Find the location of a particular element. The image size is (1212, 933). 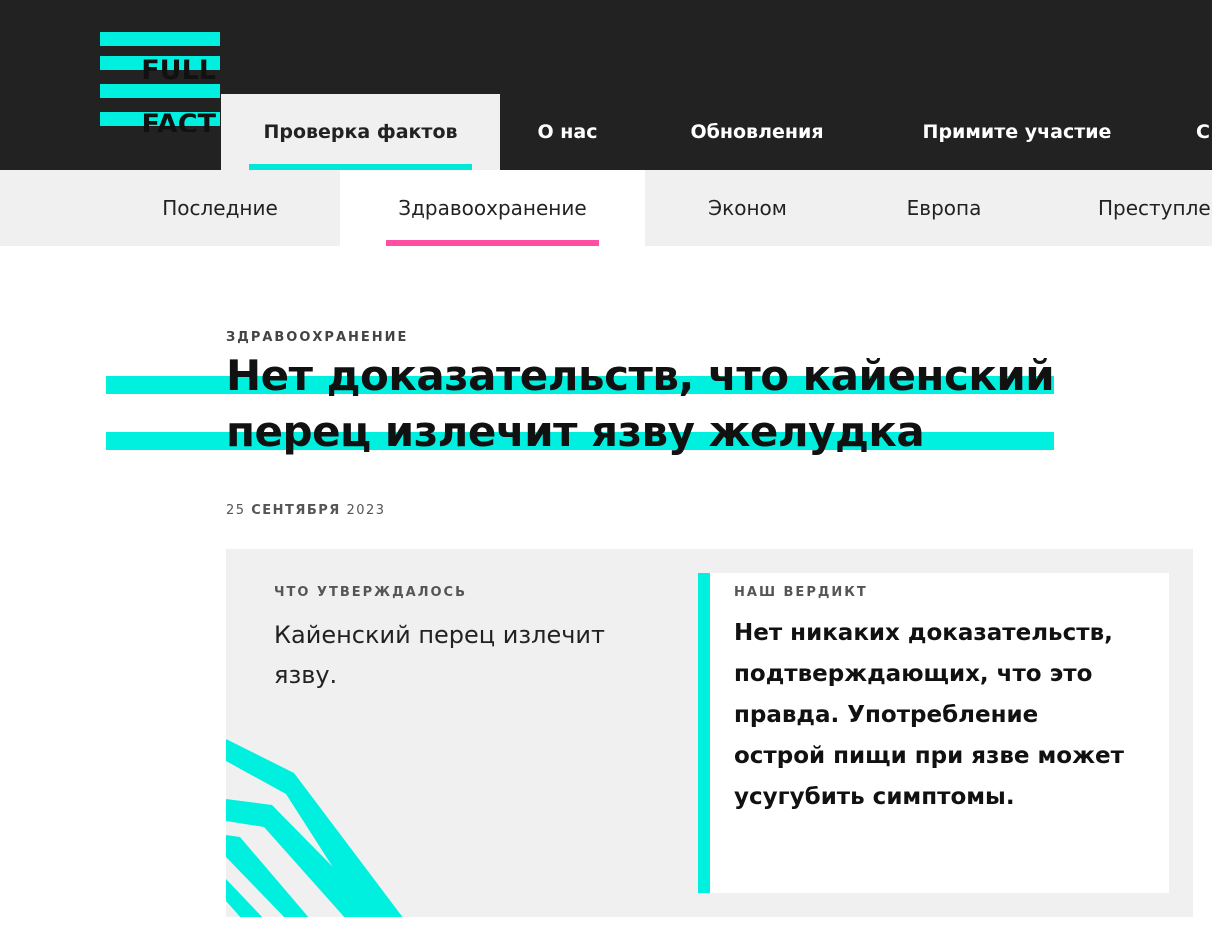

article-category: ЗДРАВООХРАНЕНИЕ is located at coordinates (317, 337).